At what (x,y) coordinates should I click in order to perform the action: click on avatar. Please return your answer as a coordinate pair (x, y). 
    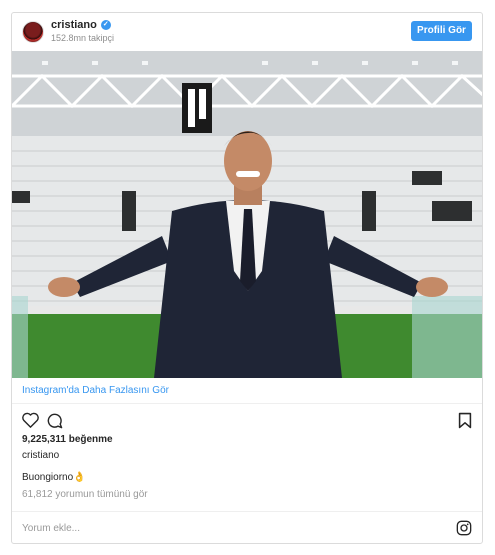
    Looking at the image, I should click on (33, 32).